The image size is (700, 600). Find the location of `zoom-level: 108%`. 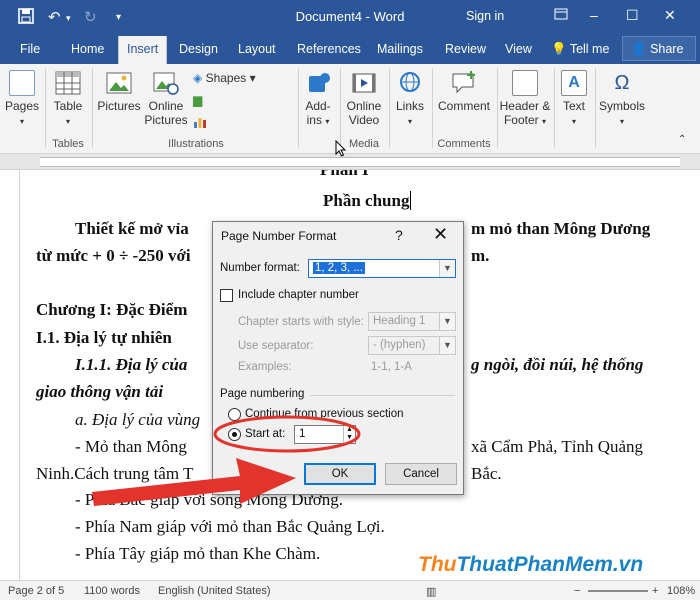

zoom-level: 108% is located at coordinates (681, 591).